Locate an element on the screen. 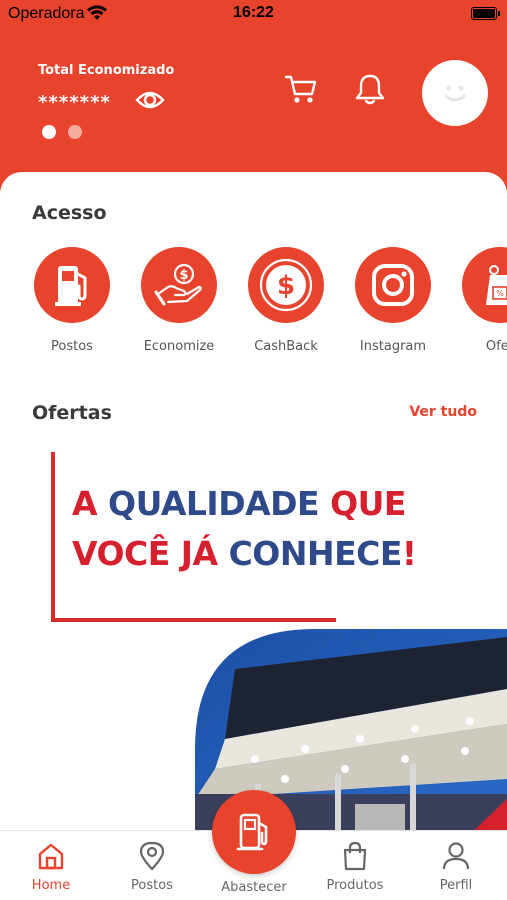 This screenshot has height=900, width=507. tab-label-abastecer: Abastecer is located at coordinates (254, 887).